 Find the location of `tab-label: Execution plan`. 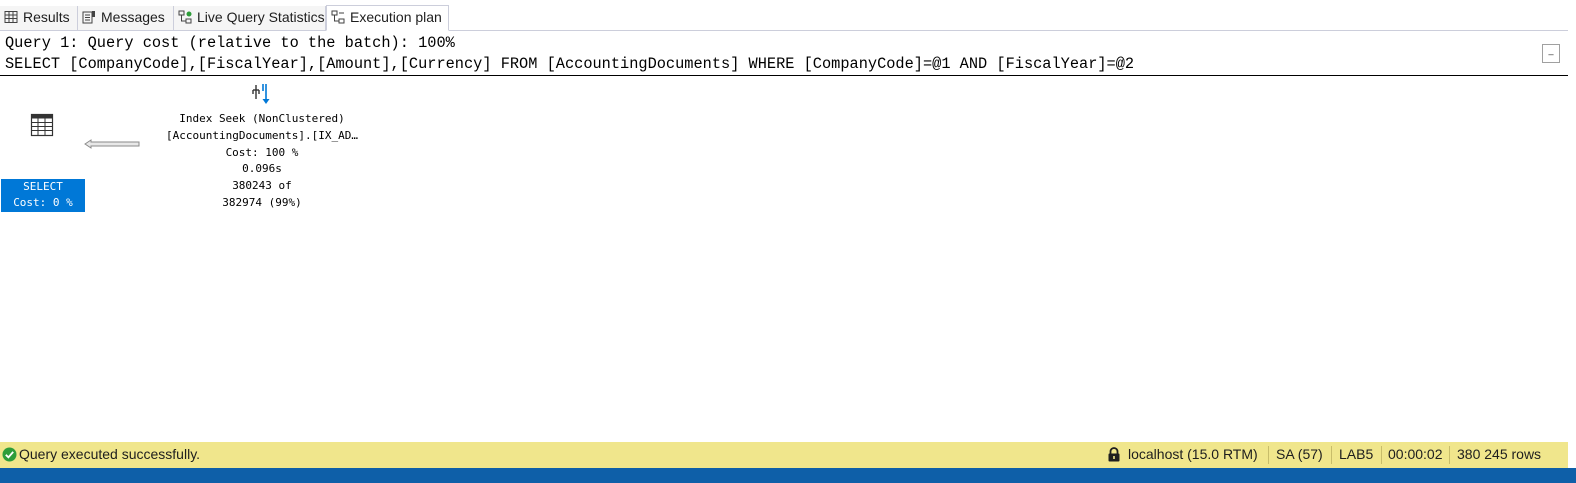

tab-label: Execution plan is located at coordinates (396, 17).